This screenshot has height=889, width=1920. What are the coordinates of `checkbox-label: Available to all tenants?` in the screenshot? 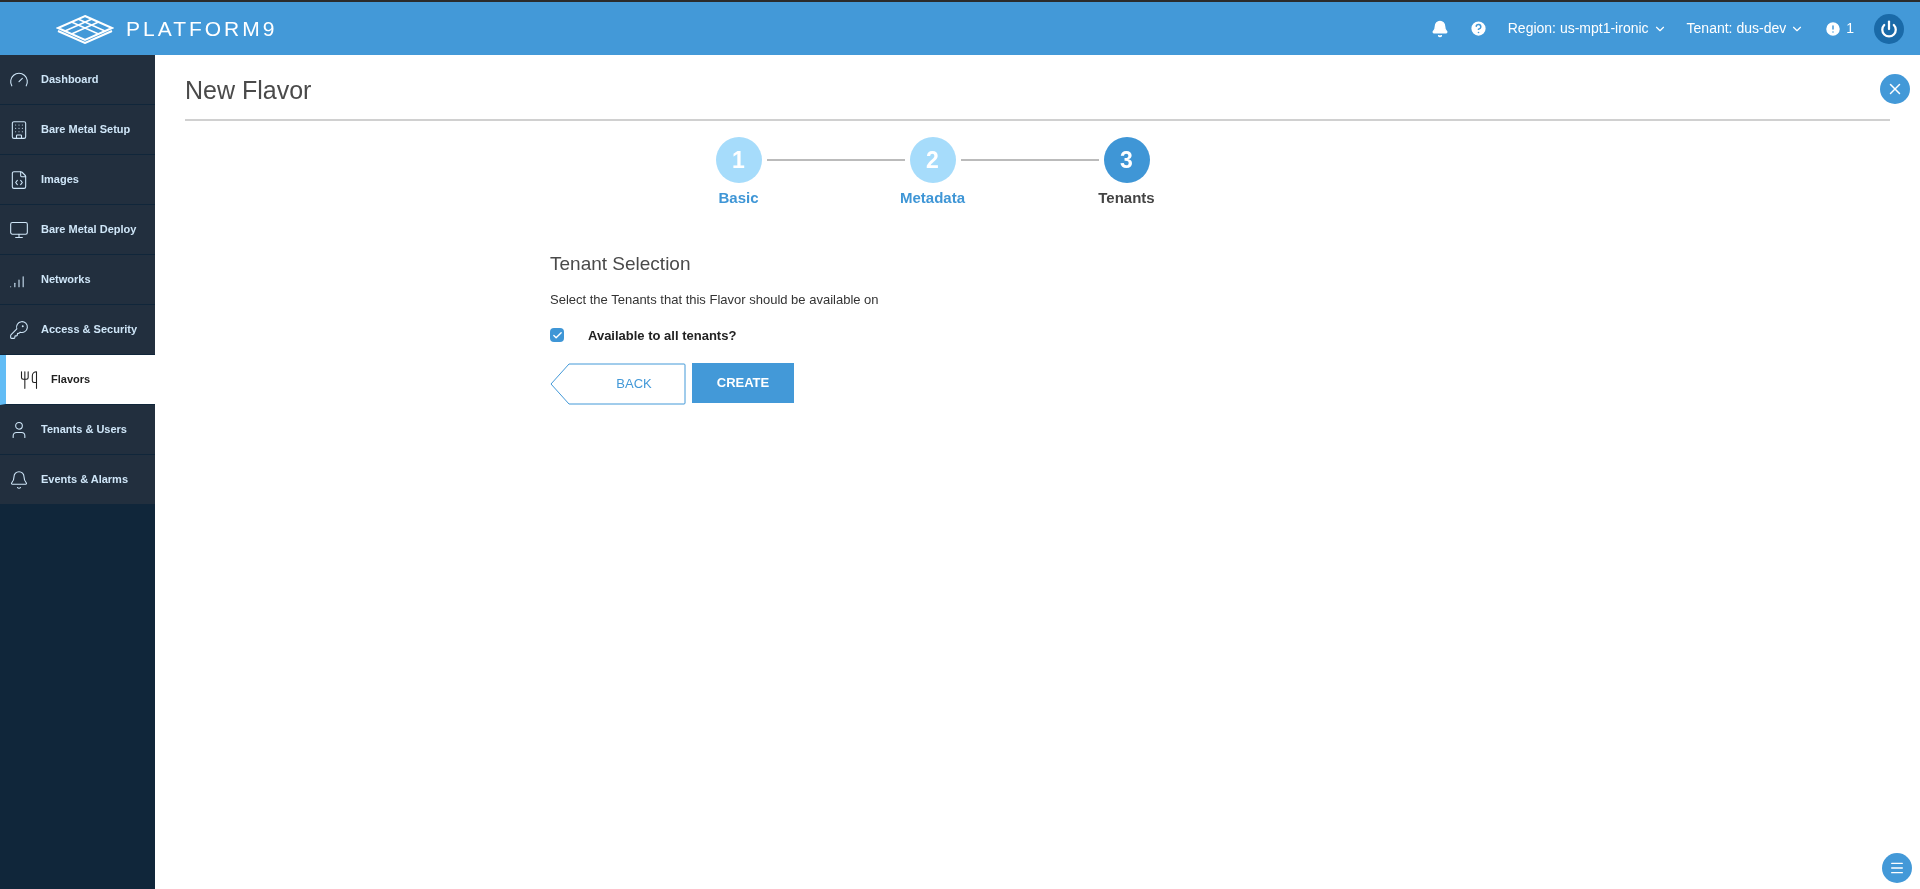 It's located at (662, 335).